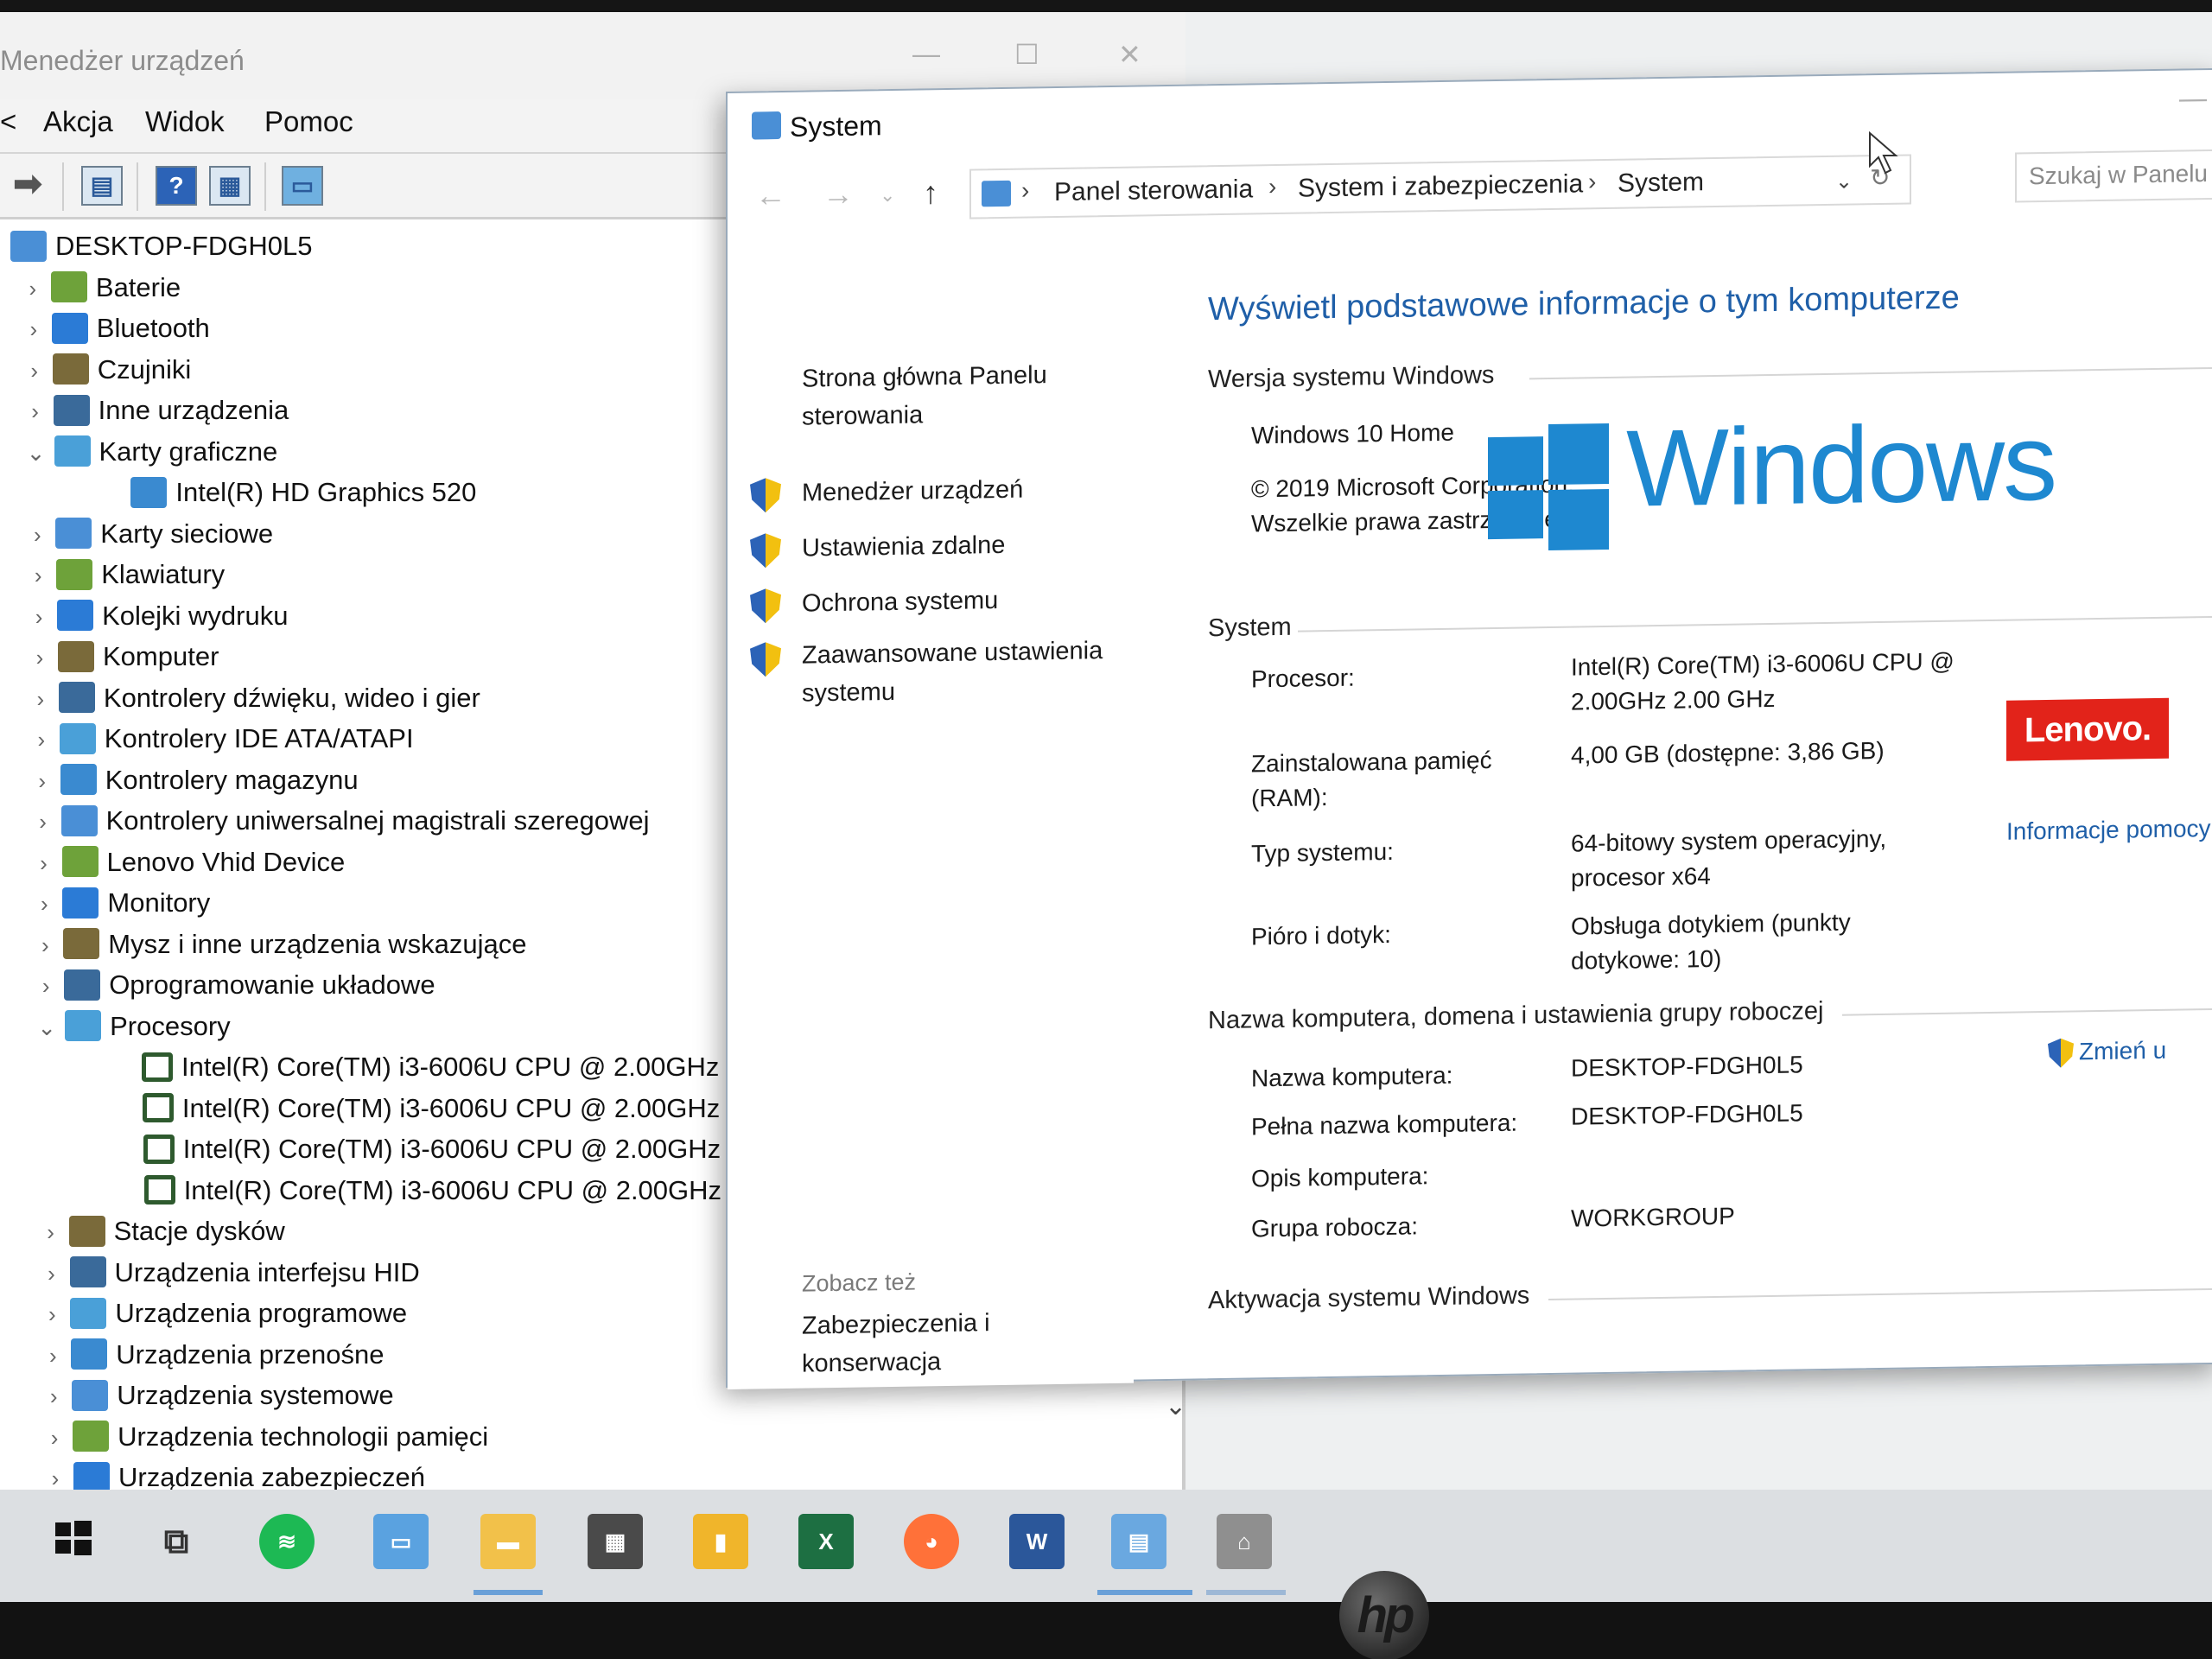  Describe the element at coordinates (1661, 183) in the screenshot. I see `breadcrumb-system: System` at that location.